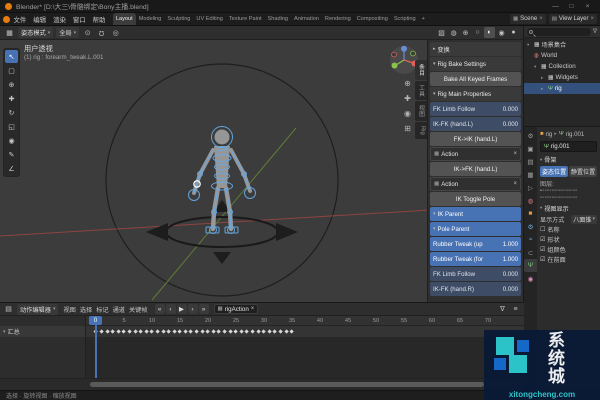  I want to click on scene-selector: ▦ Scene ×, so click(527, 19).